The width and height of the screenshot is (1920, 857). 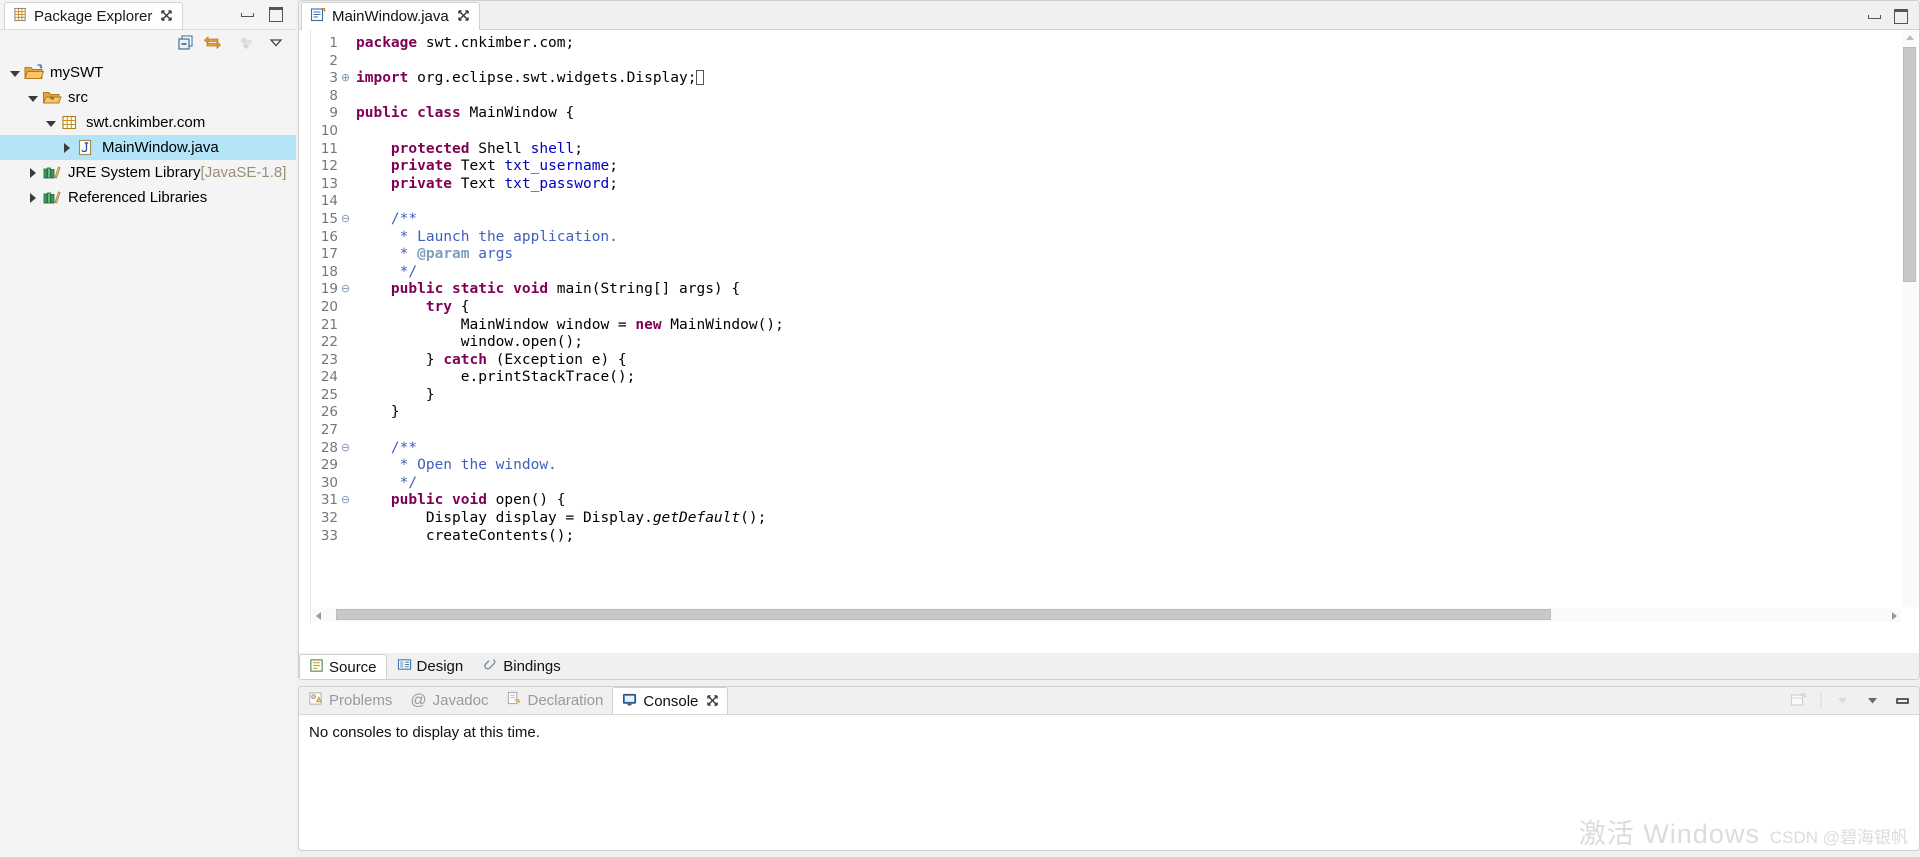 What do you see at coordinates (148, 97) in the screenshot?
I see `tree-item-src: src` at bounding box center [148, 97].